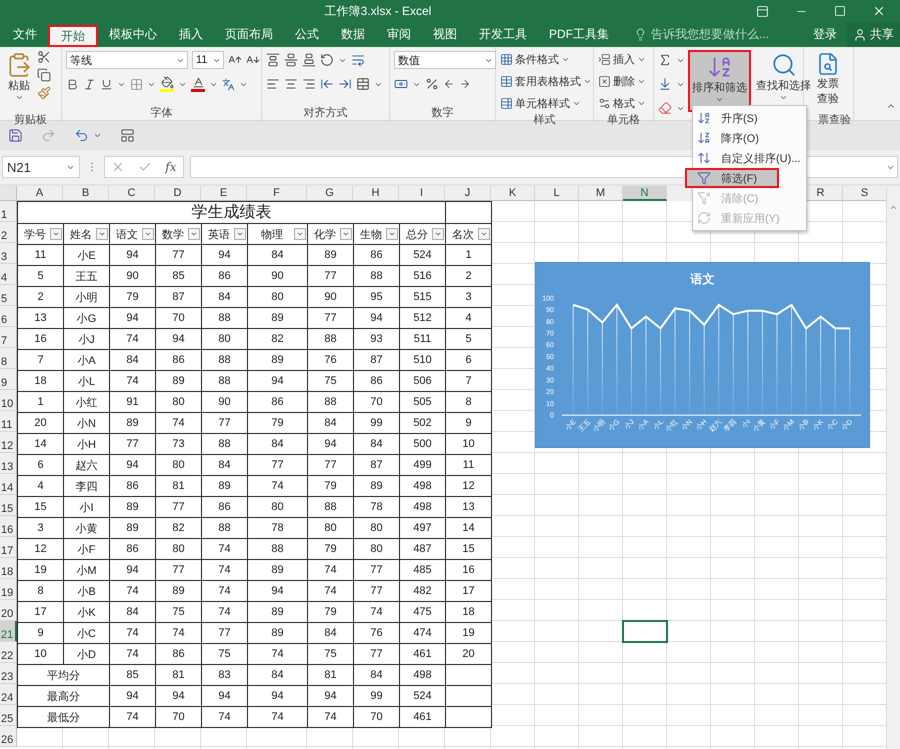 The width and height of the screenshot is (900, 749). Describe the element at coordinates (224, 193) in the screenshot. I see `column-header: E` at that location.